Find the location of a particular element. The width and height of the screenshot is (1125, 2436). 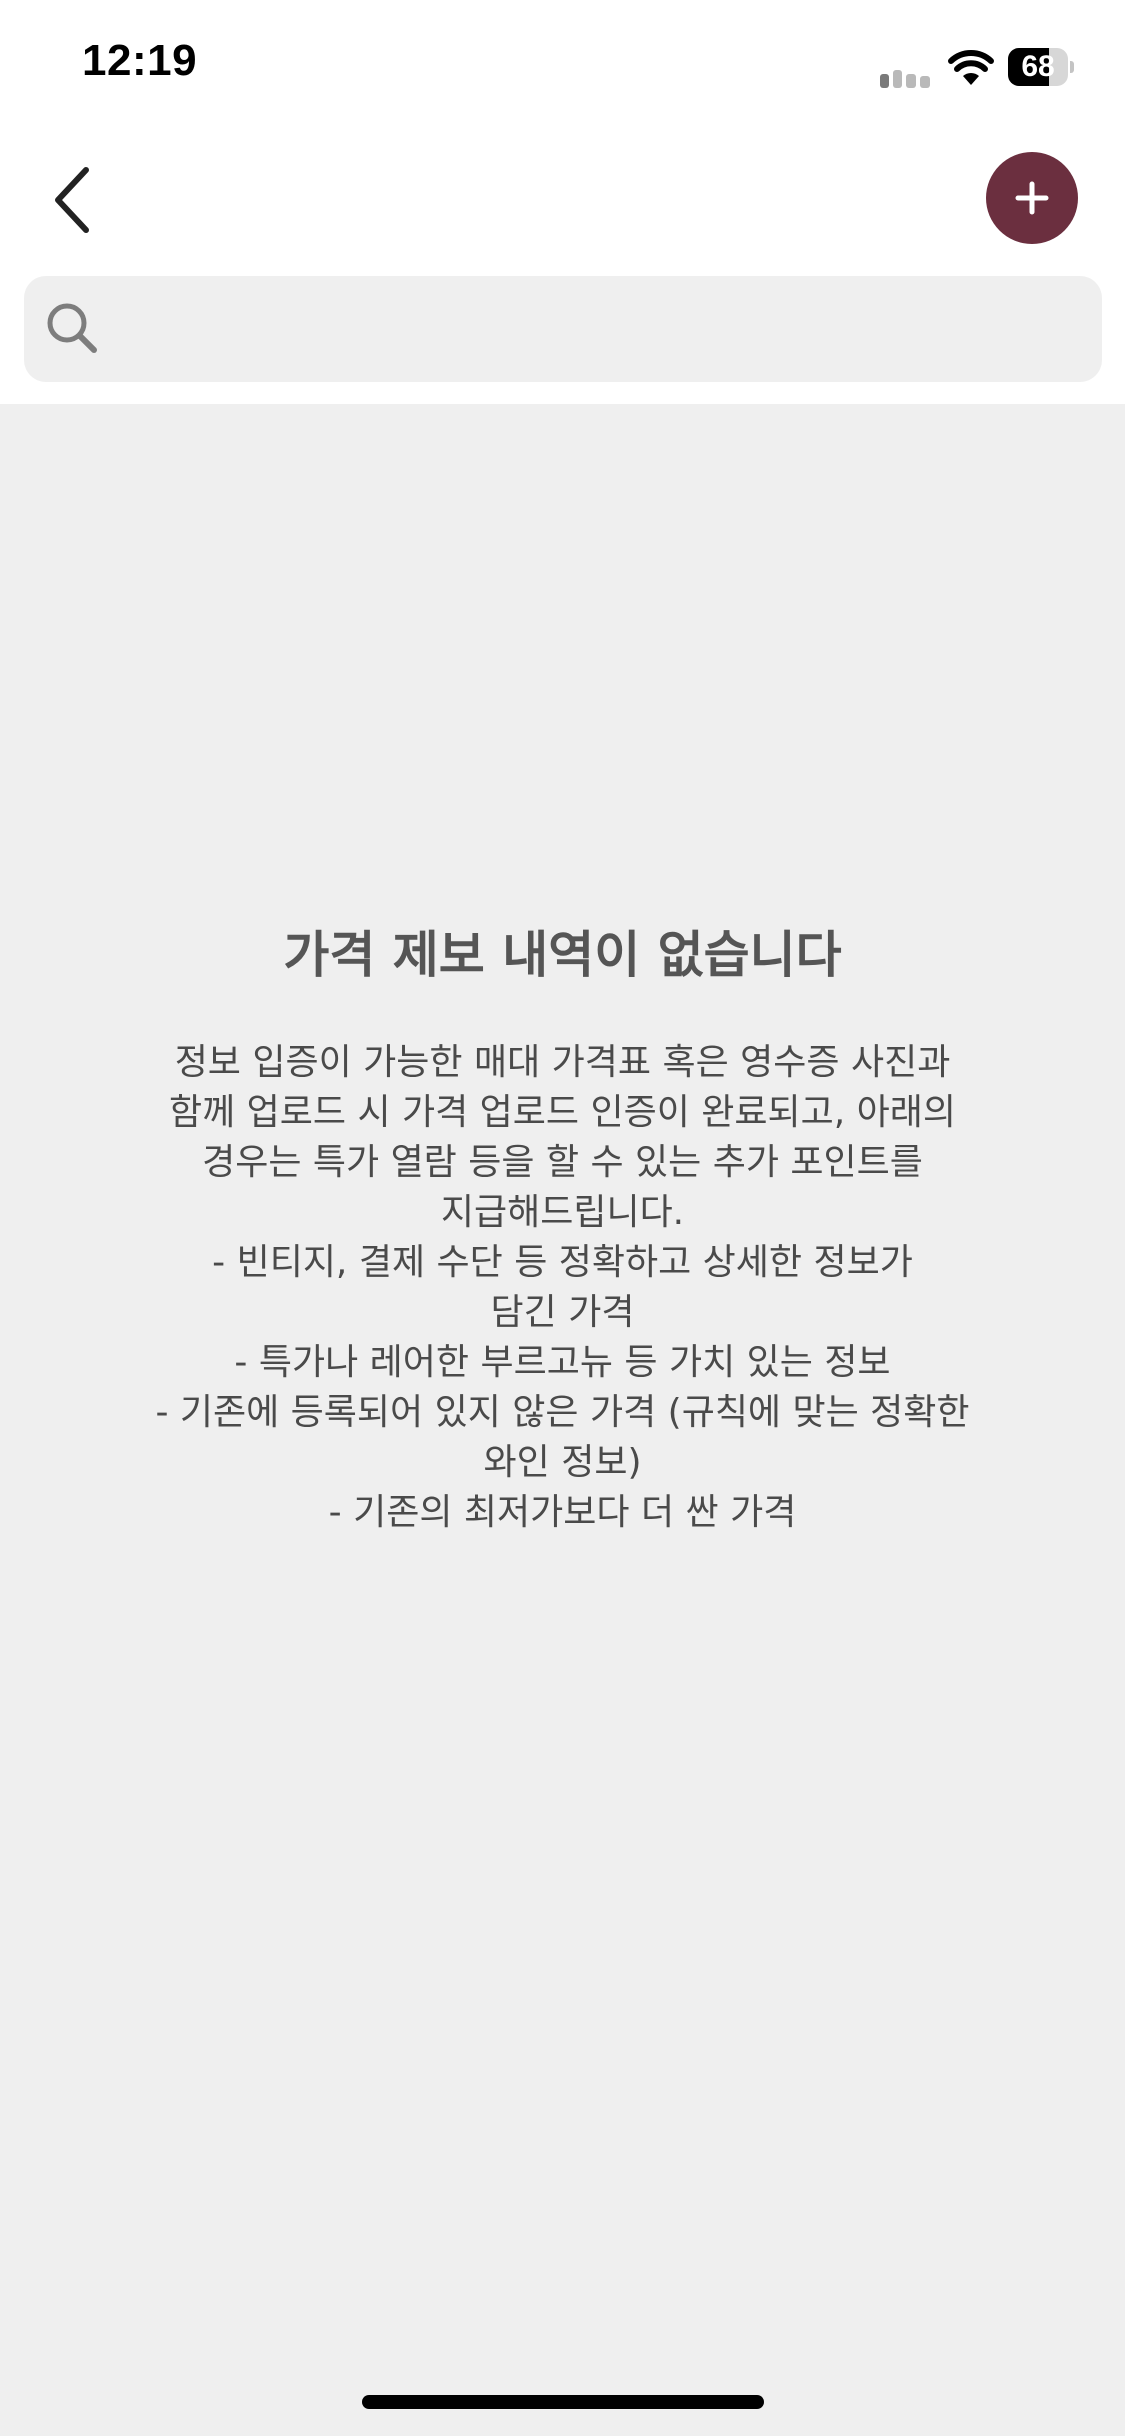

description-line: 정보 입증이 가능한 매대 가격표 혹은 영수증 사진과 is located at coordinates (562, 1062).